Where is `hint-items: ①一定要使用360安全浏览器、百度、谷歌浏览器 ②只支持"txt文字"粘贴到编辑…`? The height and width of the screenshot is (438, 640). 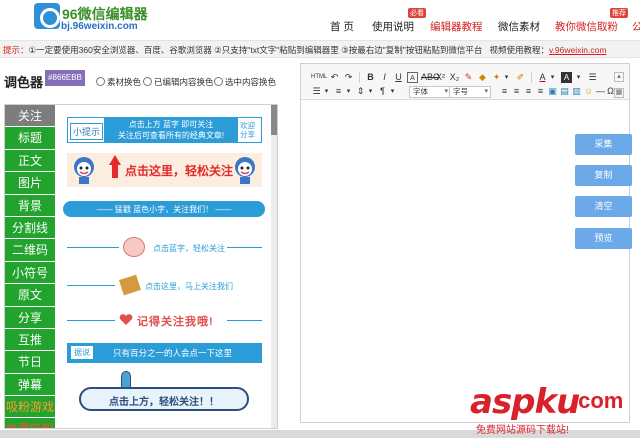
hint-items: ①一定要使用360安全浏览器、百度、谷歌浏览器 ②只支持"txt文字"粘贴到编辑… is located at coordinates (255, 50).